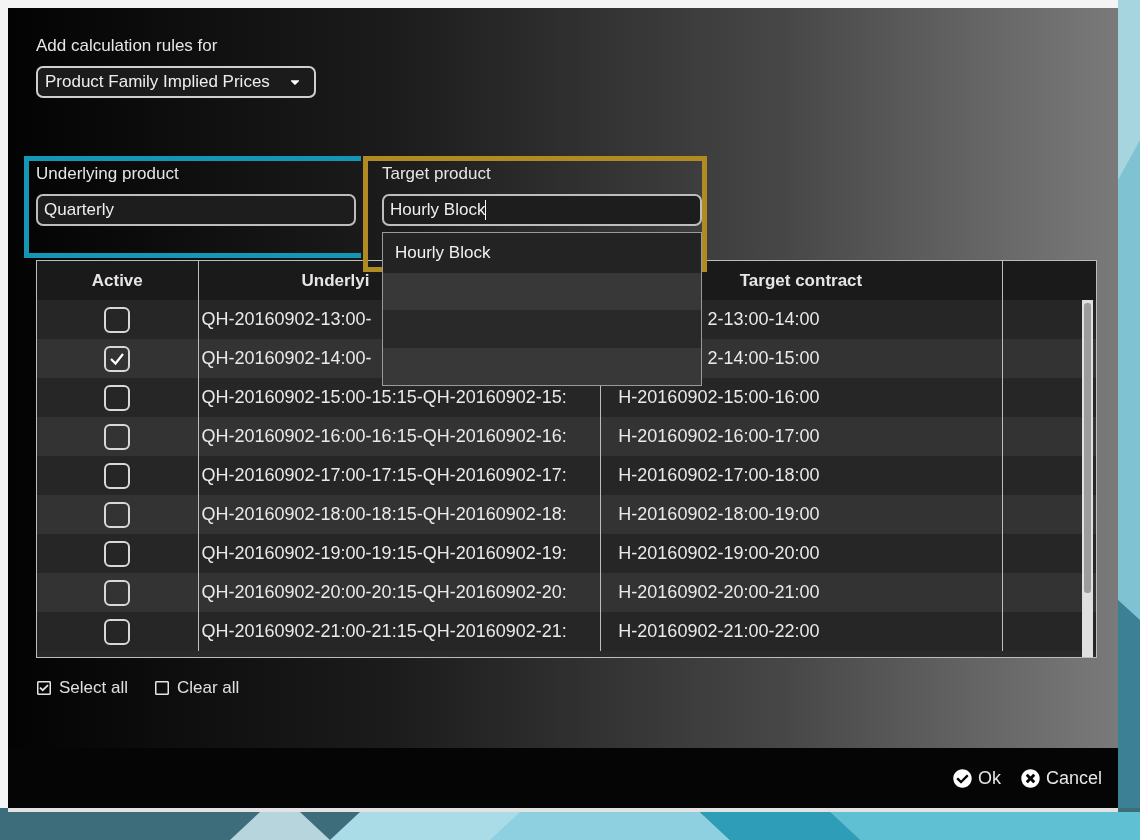 The height and width of the screenshot is (840, 1140). Describe the element at coordinates (383, 553) in the screenshot. I see `table-cell-text: QH-20160902-19:00-19:15-QH-20160902-19:` at that location.